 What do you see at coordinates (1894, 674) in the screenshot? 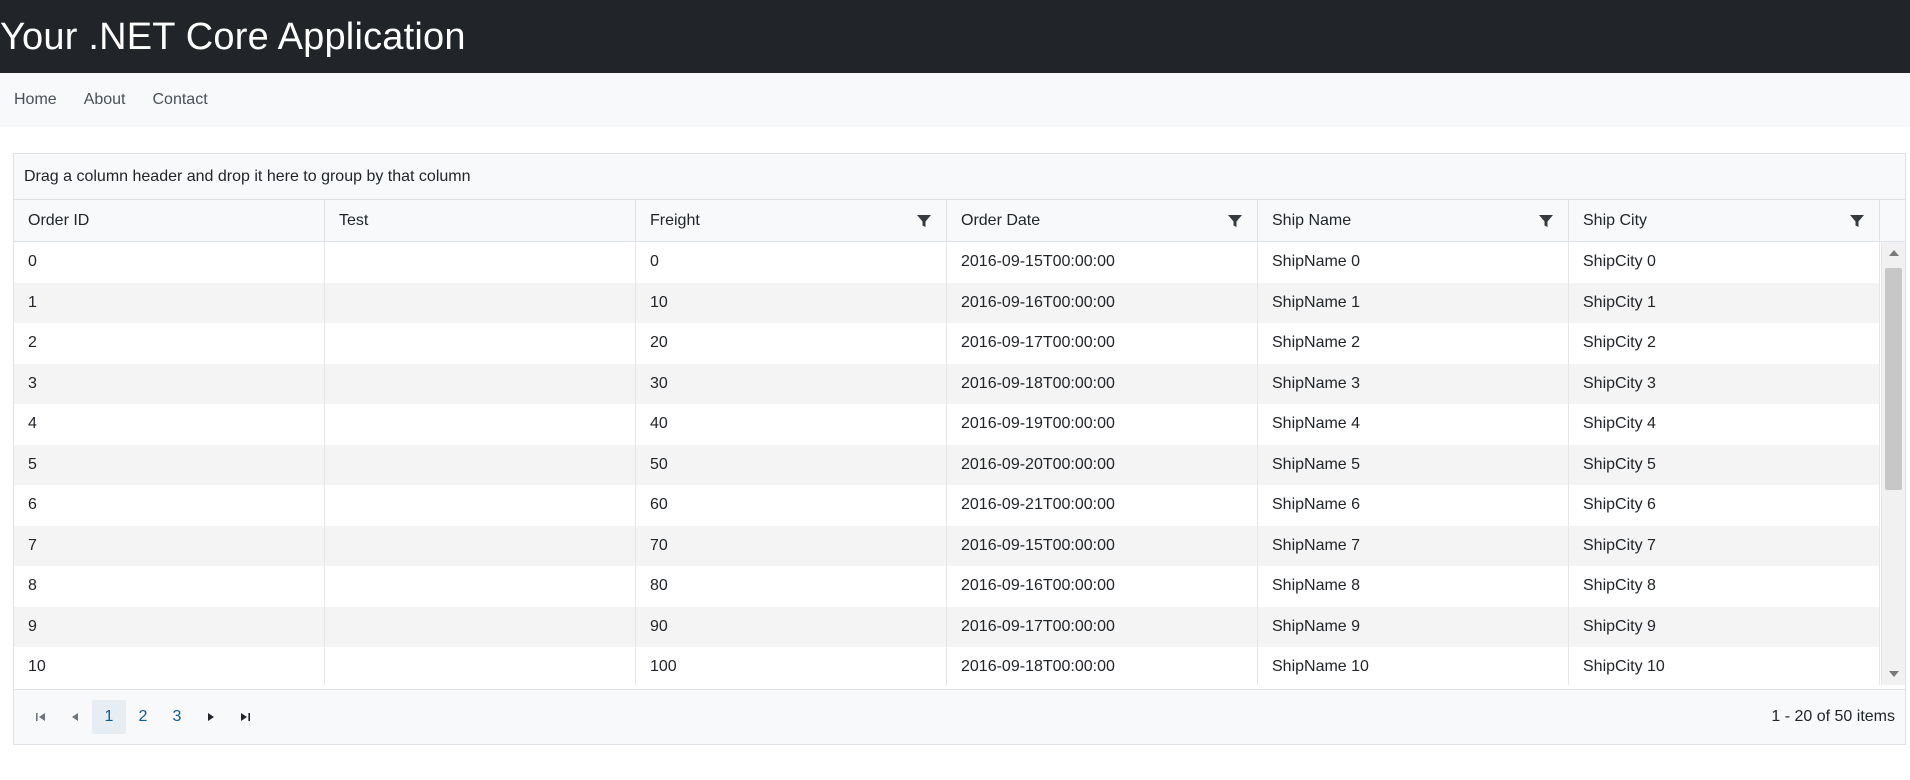
I see `scroll-down-icon` at bounding box center [1894, 674].